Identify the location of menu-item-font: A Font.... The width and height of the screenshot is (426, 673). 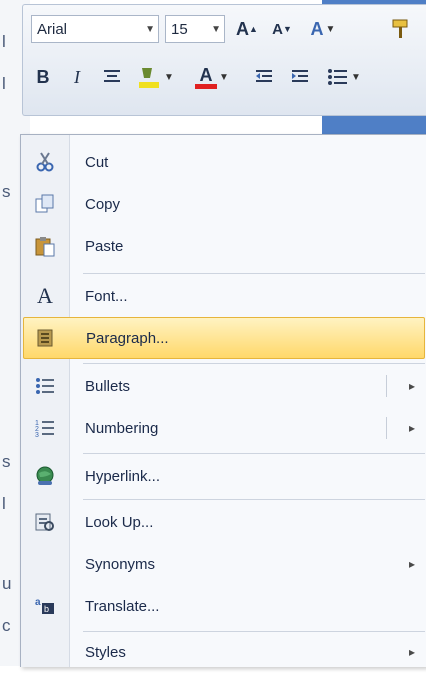
(224, 296).